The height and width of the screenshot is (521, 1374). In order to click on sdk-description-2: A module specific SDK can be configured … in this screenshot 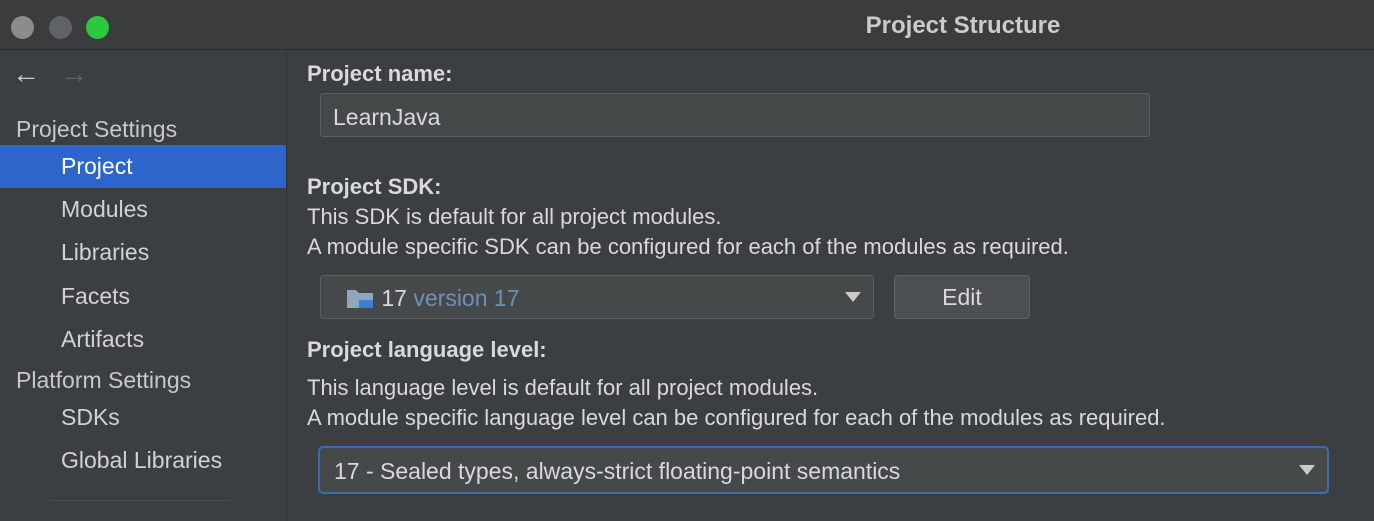, I will do `click(688, 246)`.